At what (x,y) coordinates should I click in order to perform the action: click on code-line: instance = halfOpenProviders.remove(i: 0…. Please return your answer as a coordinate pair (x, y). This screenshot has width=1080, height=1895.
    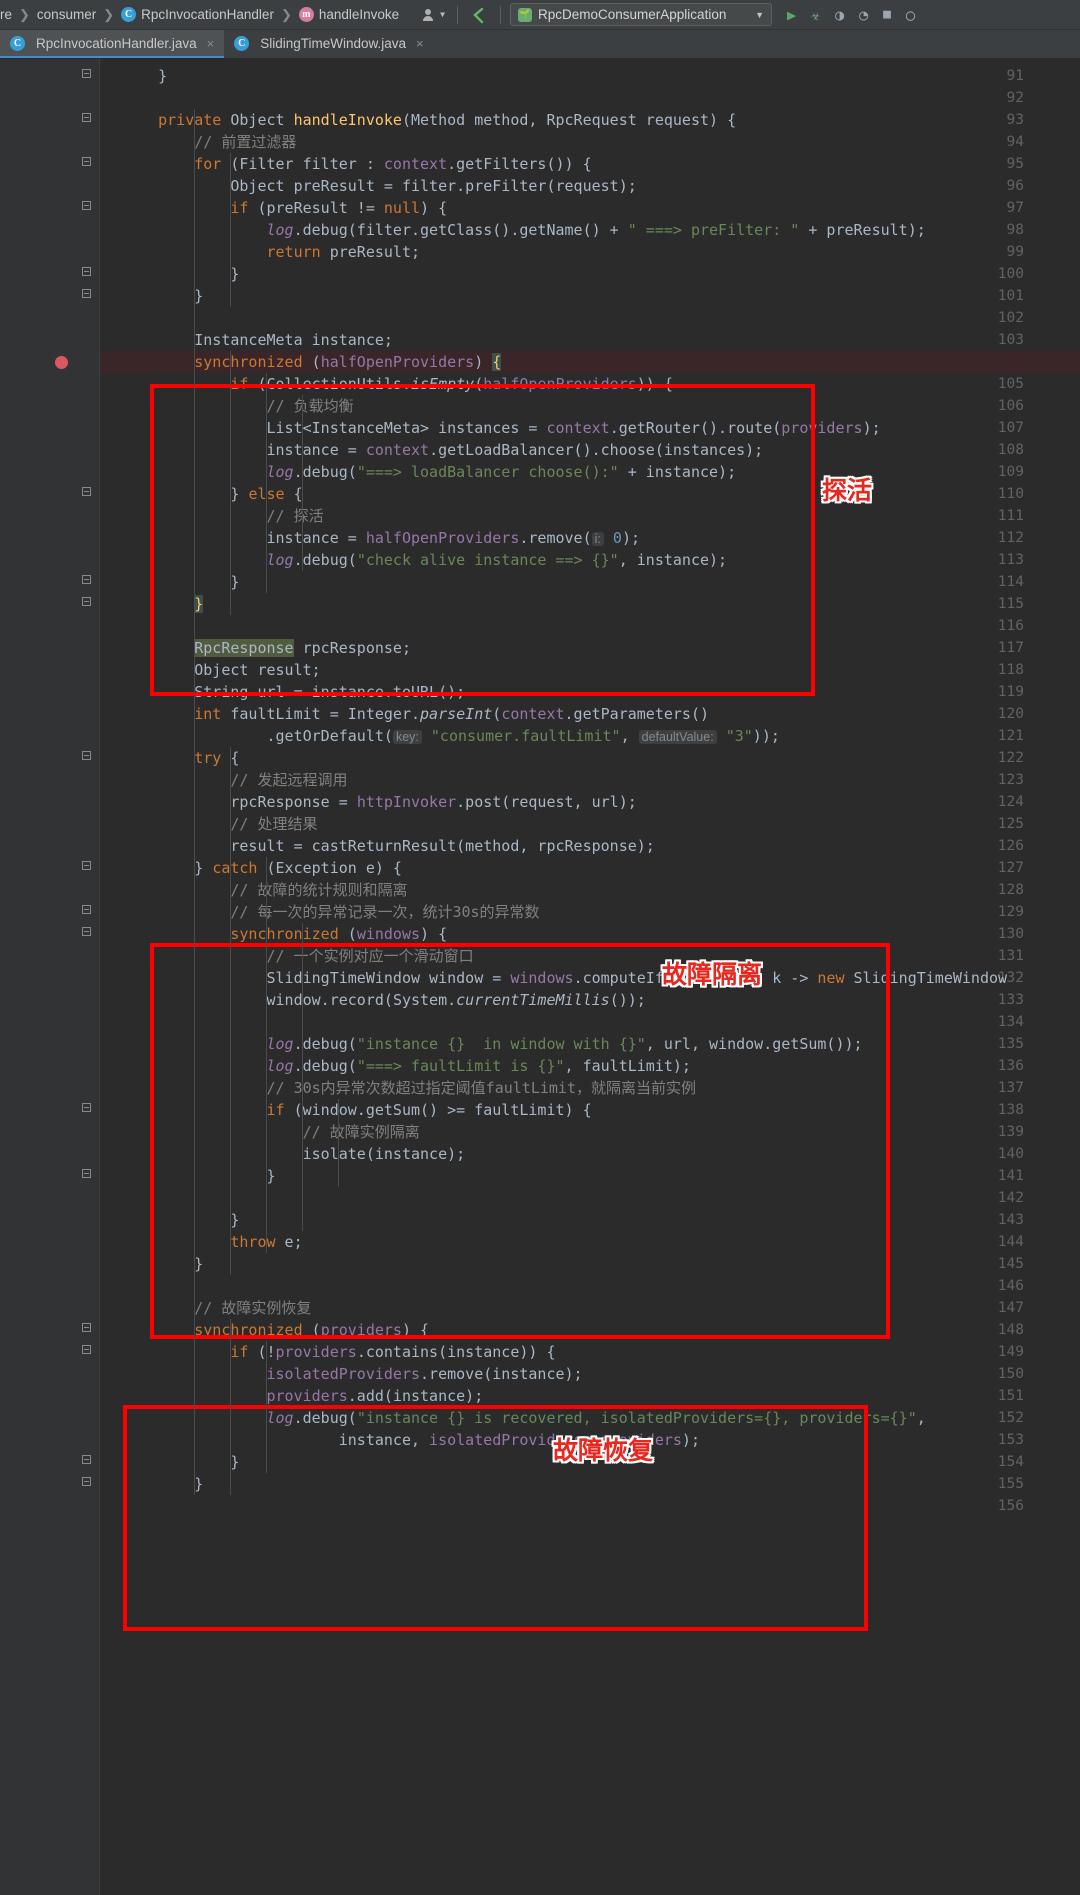
    Looking at the image, I should click on (590, 538).